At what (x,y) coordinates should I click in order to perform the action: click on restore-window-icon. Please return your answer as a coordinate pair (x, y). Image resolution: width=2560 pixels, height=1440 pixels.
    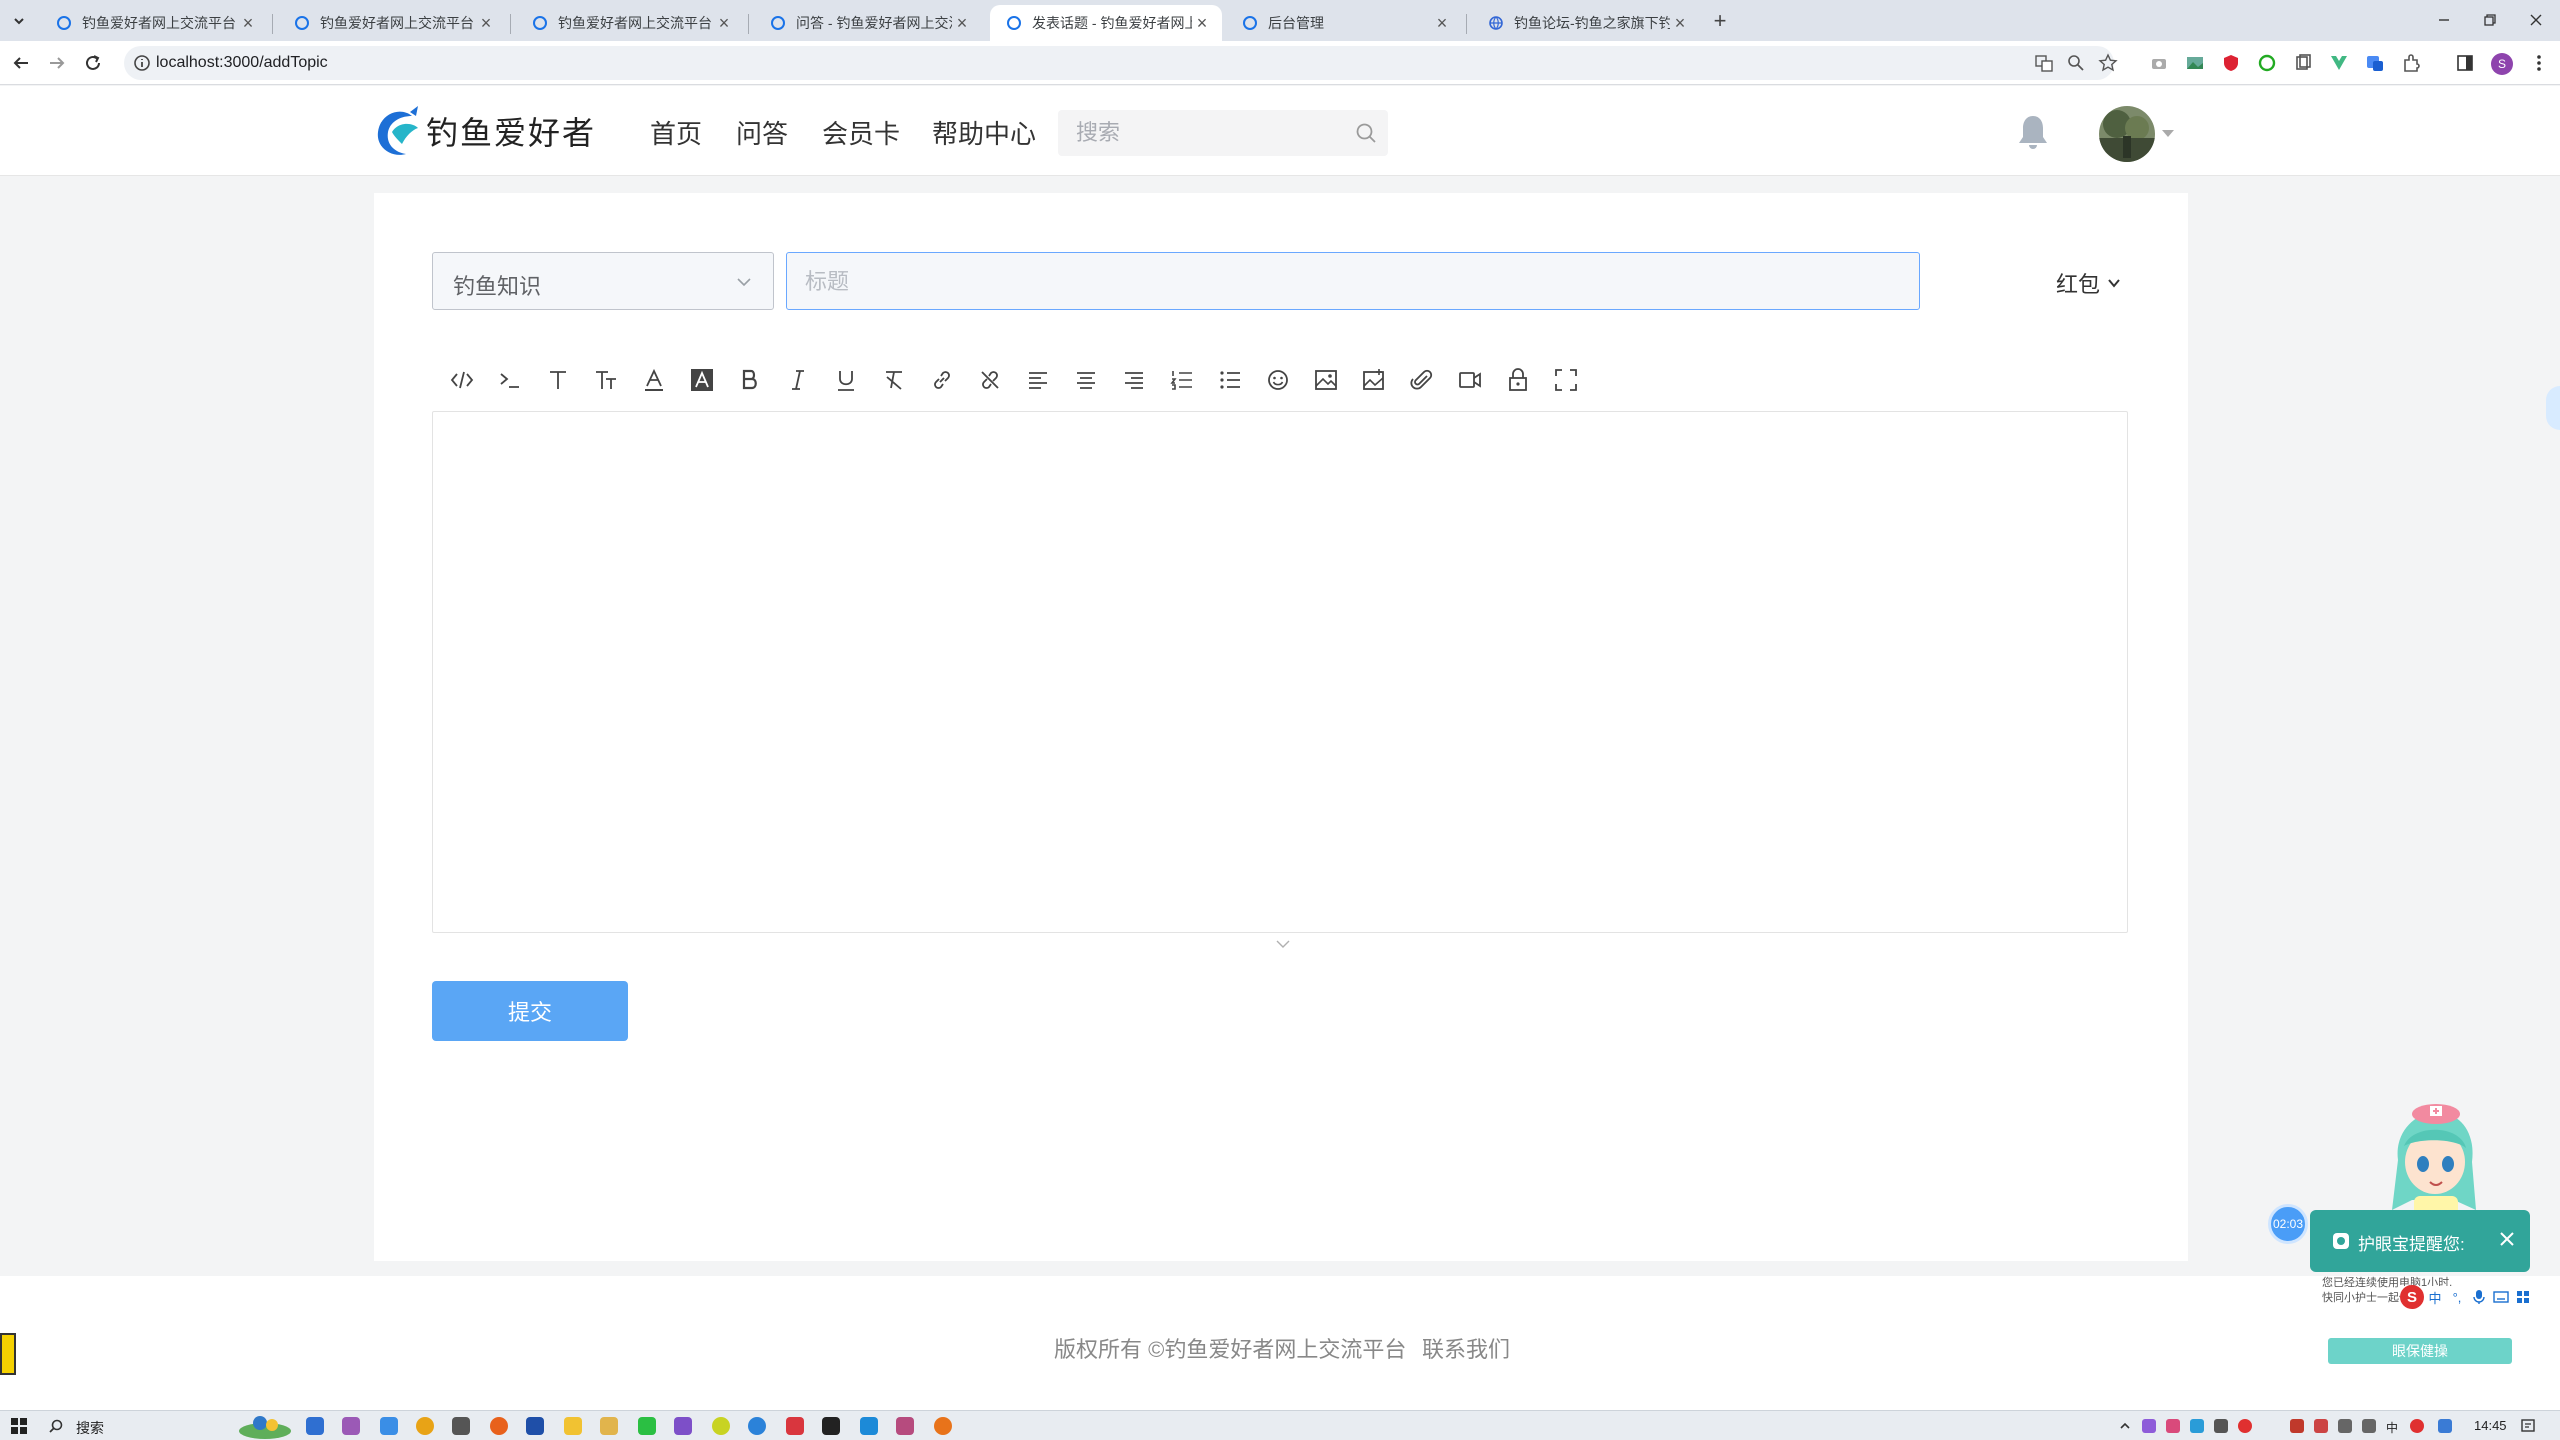
    Looking at the image, I should click on (2490, 20).